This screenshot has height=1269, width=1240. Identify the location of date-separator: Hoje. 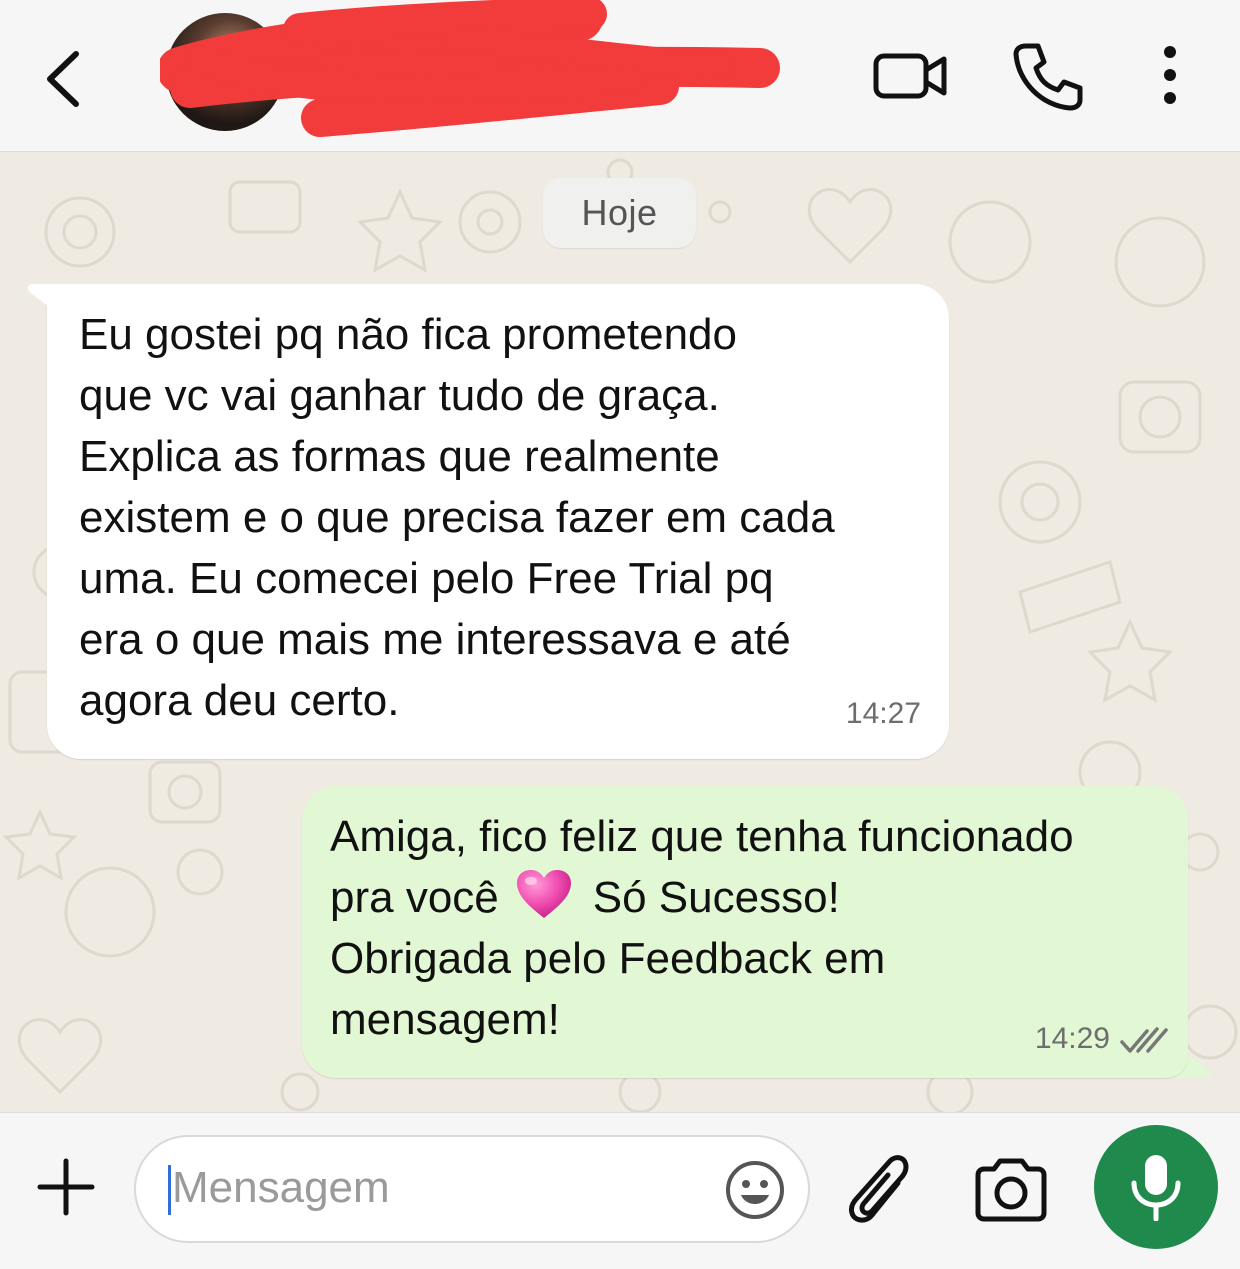
(619, 213).